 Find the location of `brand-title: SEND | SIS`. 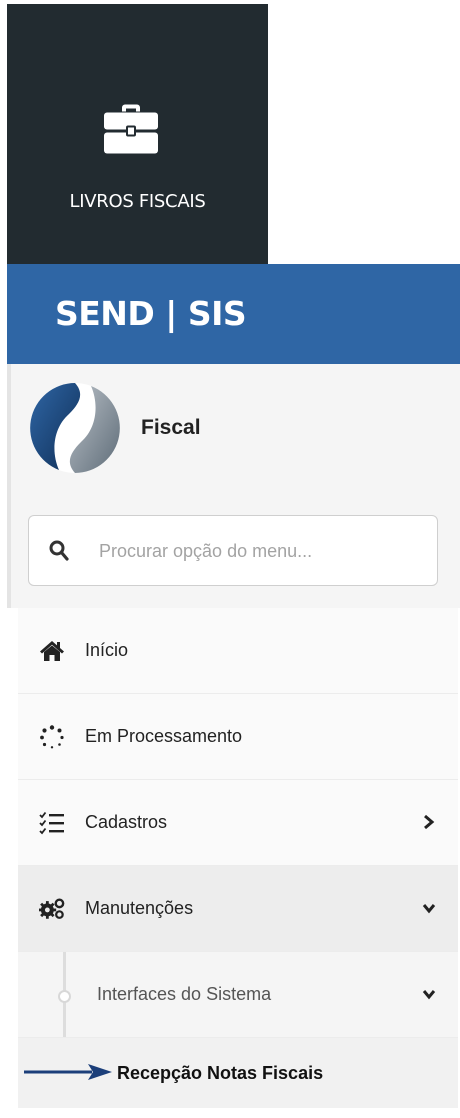

brand-title: SEND | SIS is located at coordinates (151, 313).